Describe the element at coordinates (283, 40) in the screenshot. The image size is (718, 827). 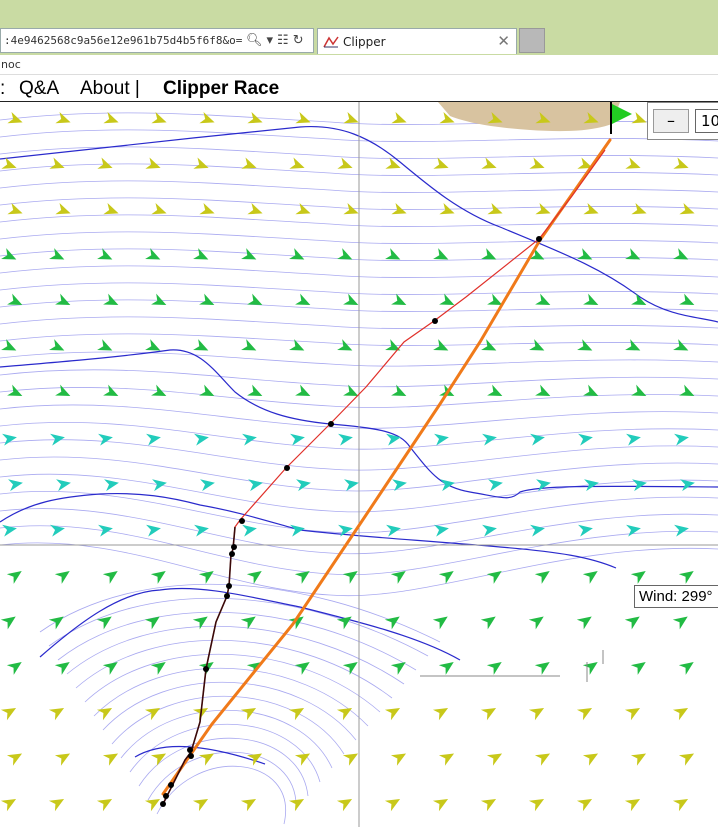
I see `compat-view-icon: ☷` at that location.